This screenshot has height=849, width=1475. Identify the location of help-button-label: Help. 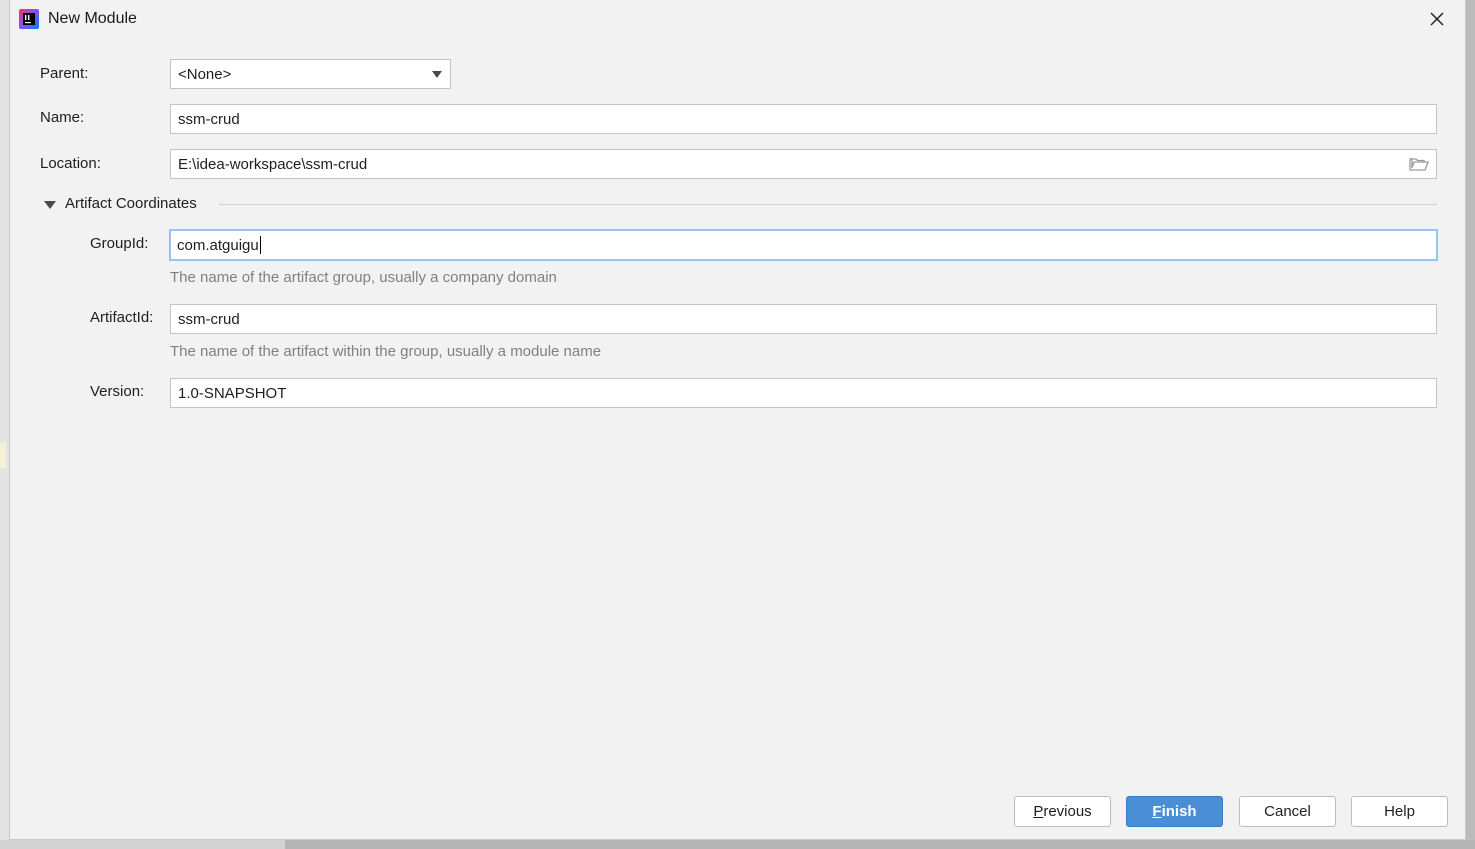
(1399, 811).